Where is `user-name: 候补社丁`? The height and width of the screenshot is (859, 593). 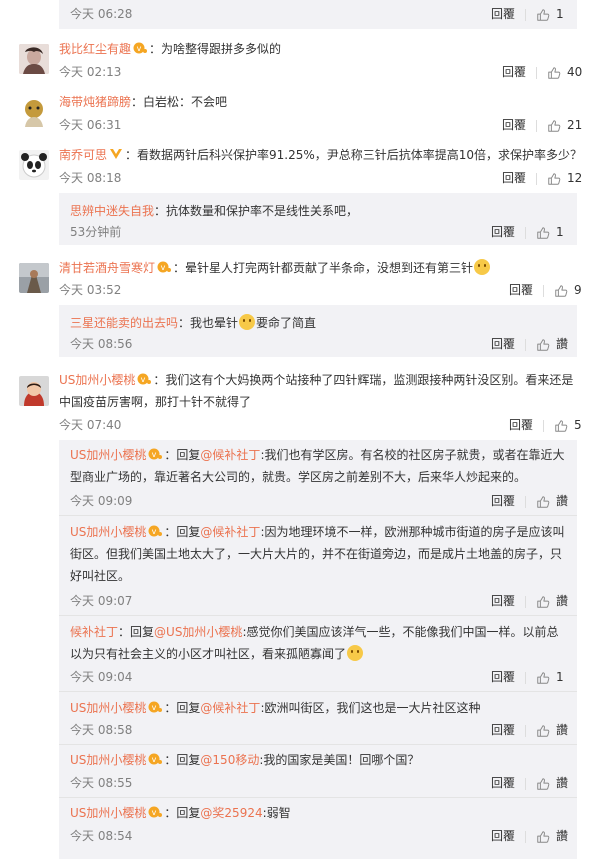 user-name: 候补社丁 is located at coordinates (94, 632).